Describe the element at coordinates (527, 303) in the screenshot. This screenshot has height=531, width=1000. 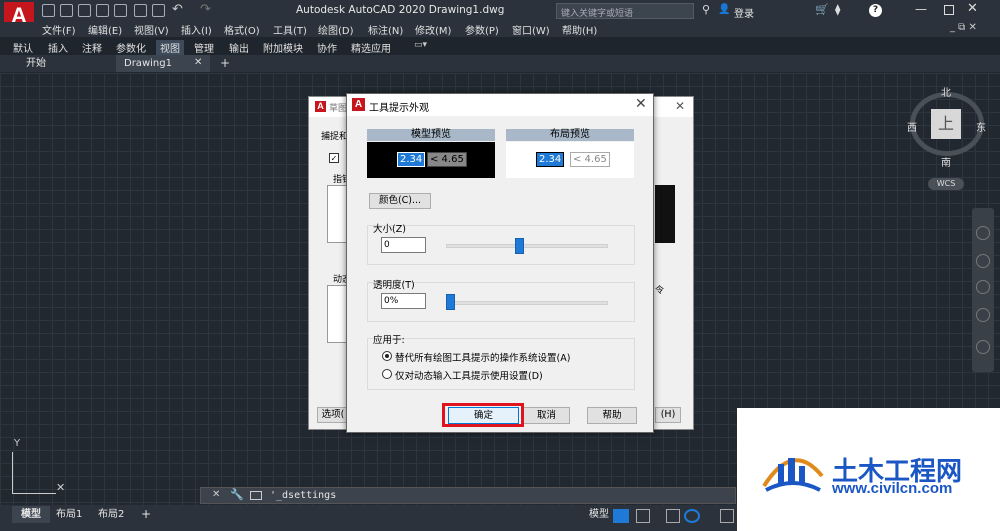
I see `transparency-slider-track` at that location.